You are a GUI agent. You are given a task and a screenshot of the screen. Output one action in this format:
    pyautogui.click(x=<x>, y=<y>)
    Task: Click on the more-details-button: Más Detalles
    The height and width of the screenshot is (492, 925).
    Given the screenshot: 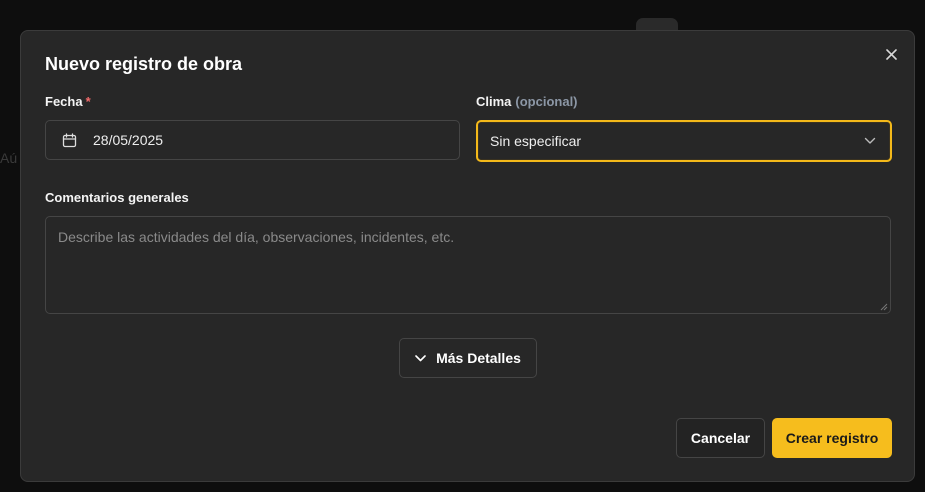 What is the action you would take?
    pyautogui.click(x=468, y=358)
    